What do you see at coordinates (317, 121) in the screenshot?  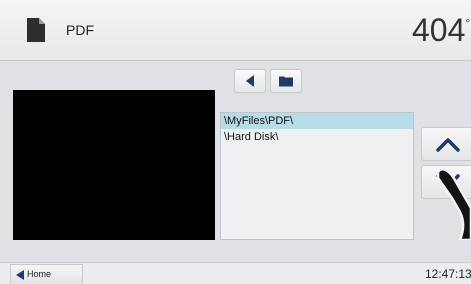 I see `folder-item: \MyFiles\PDF\` at bounding box center [317, 121].